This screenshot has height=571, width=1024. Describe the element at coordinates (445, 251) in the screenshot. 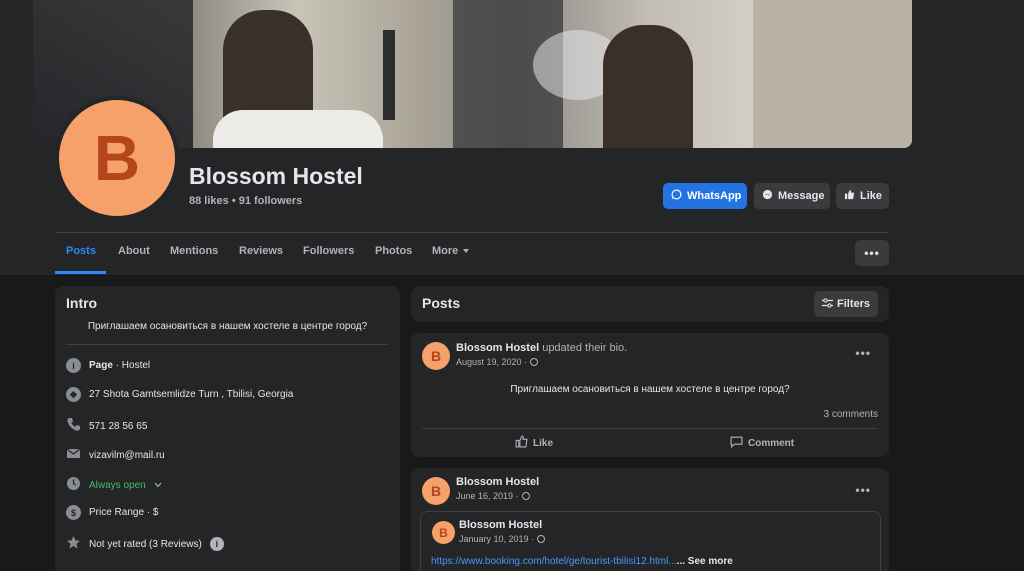

I see `tab-more-label: More` at that location.